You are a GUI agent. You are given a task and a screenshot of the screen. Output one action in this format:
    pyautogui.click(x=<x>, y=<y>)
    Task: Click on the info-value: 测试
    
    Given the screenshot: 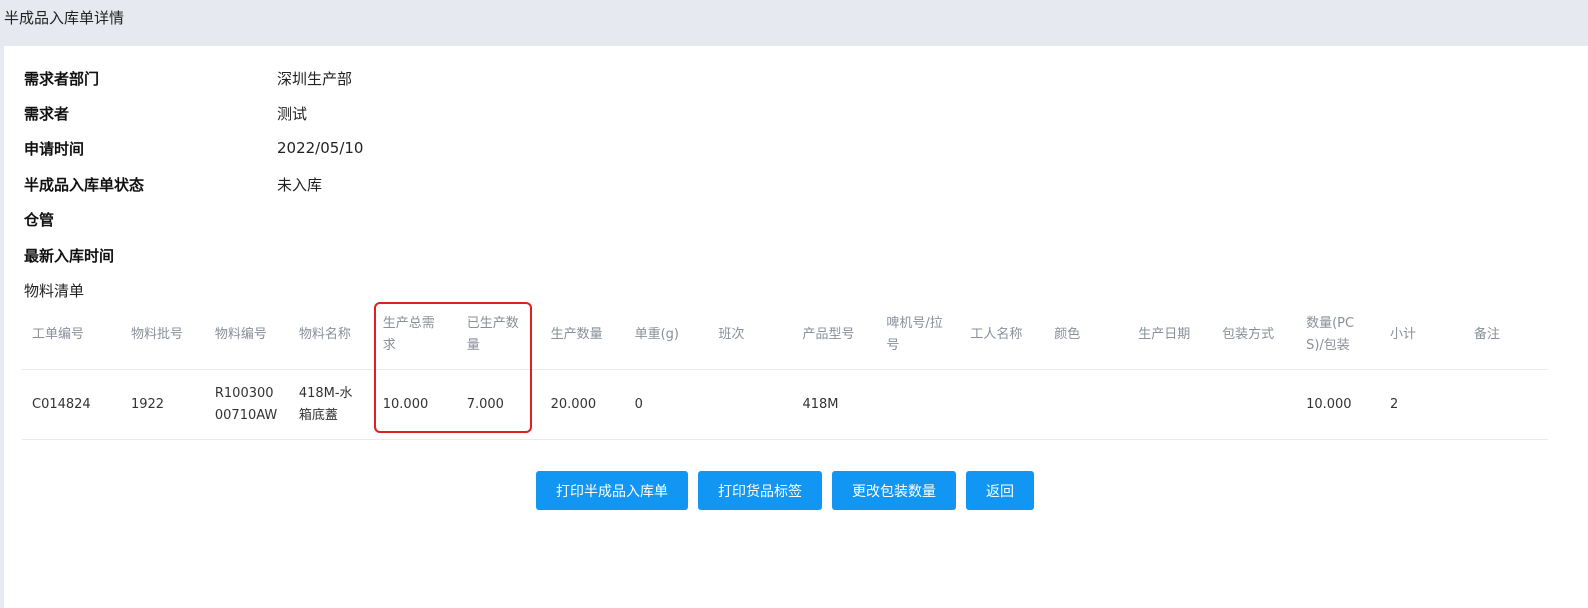 What is the action you would take?
    pyautogui.click(x=292, y=113)
    